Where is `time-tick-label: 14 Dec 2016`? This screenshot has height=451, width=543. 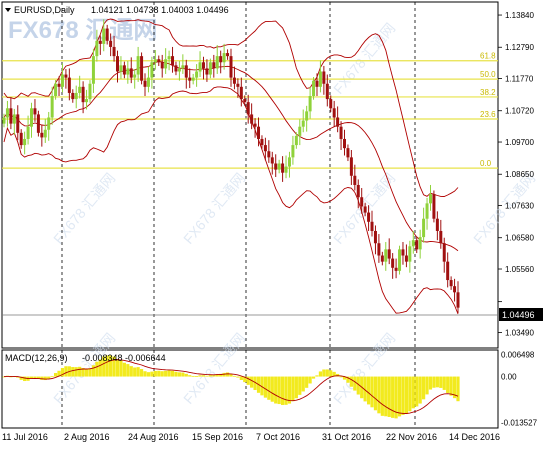
time-tick-label: 14 Dec 2016 is located at coordinates (474, 437).